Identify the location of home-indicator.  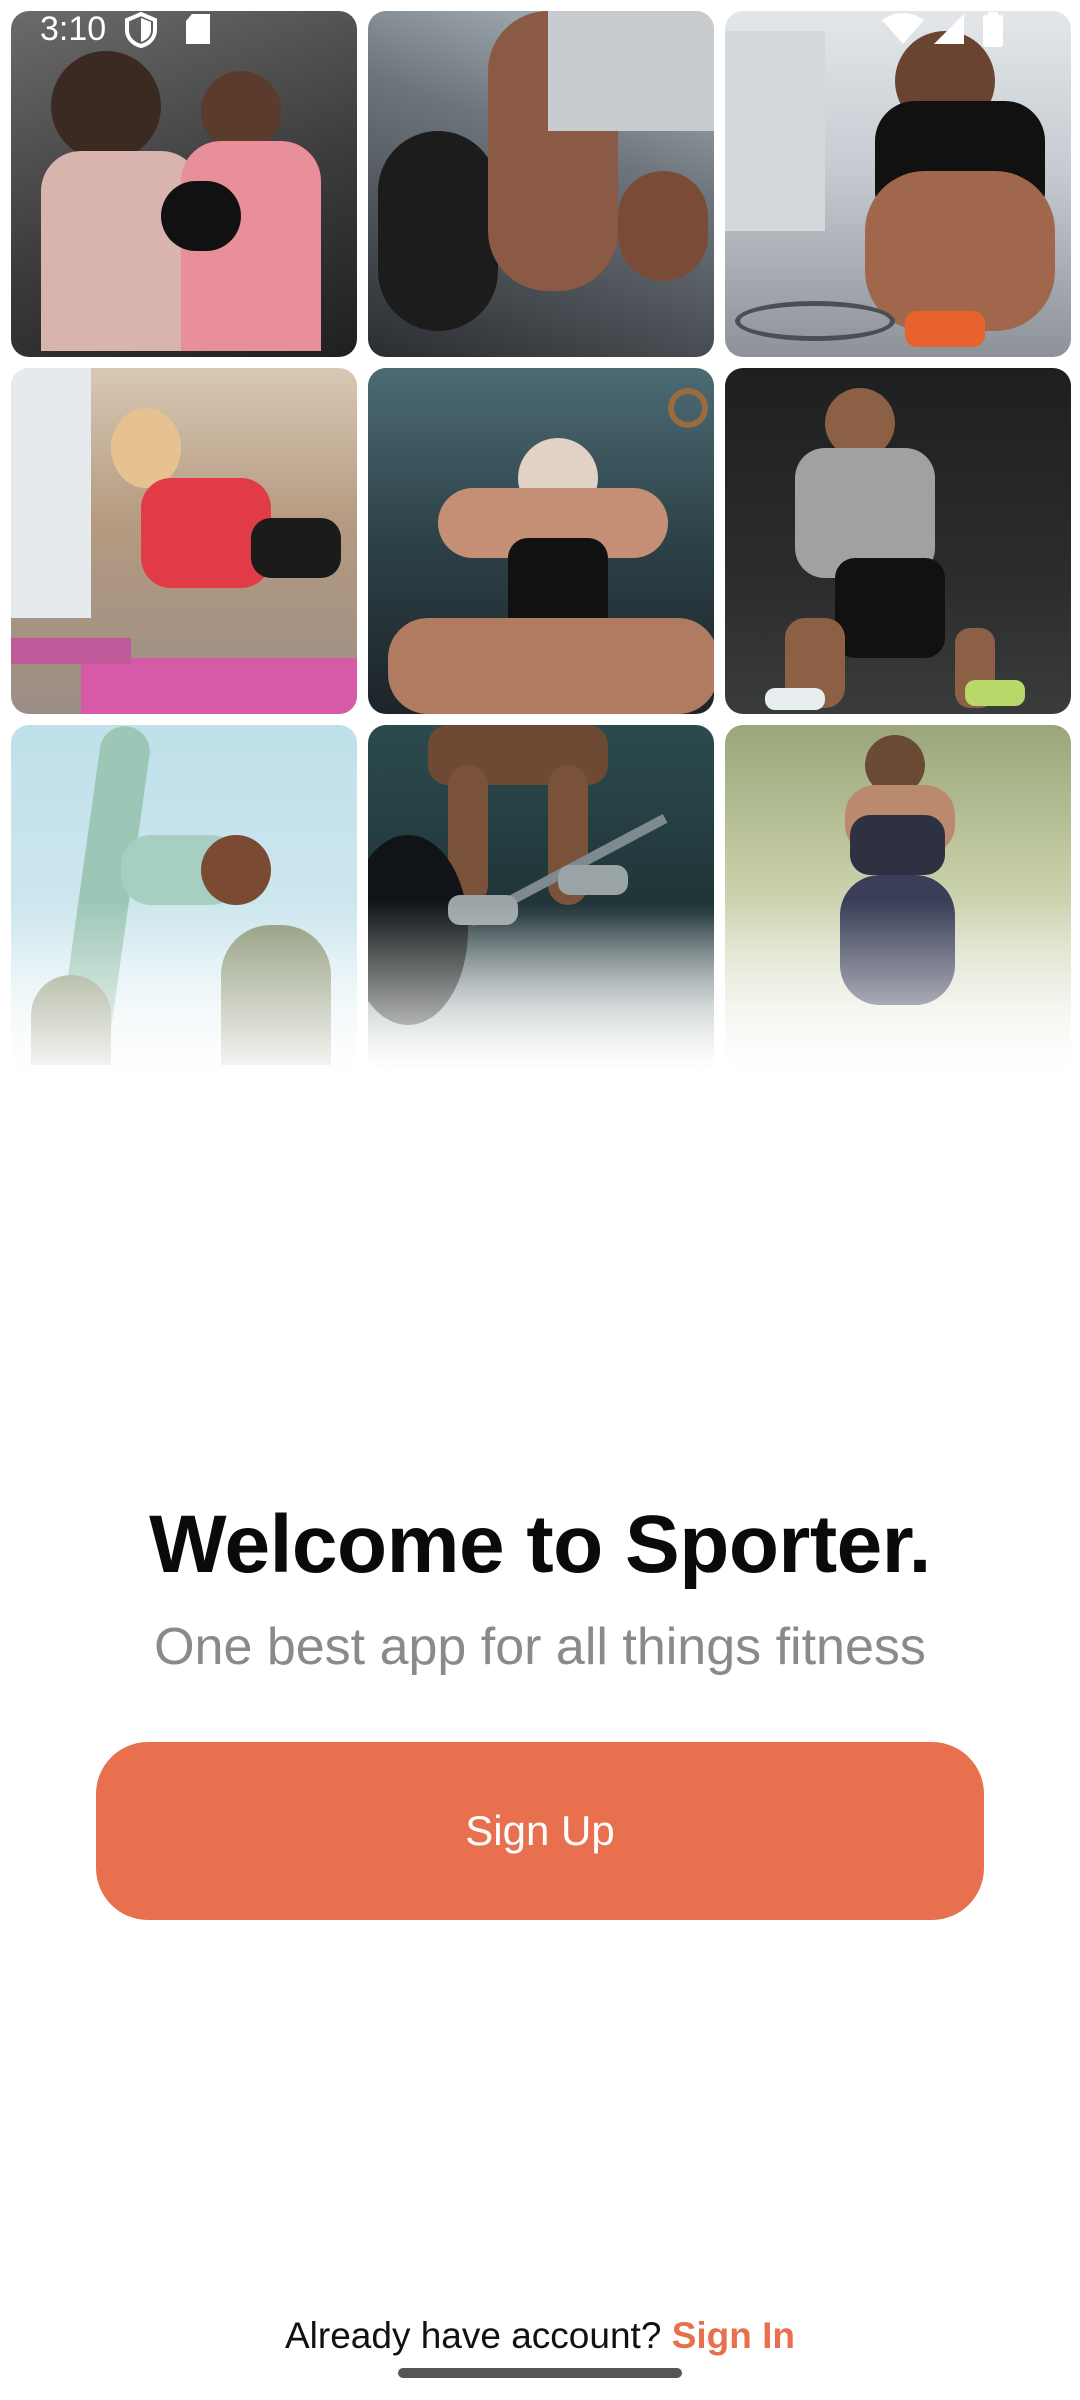
(540, 2373).